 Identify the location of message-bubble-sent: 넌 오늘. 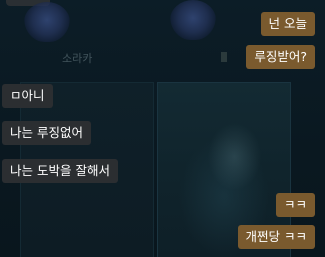
(287, 24).